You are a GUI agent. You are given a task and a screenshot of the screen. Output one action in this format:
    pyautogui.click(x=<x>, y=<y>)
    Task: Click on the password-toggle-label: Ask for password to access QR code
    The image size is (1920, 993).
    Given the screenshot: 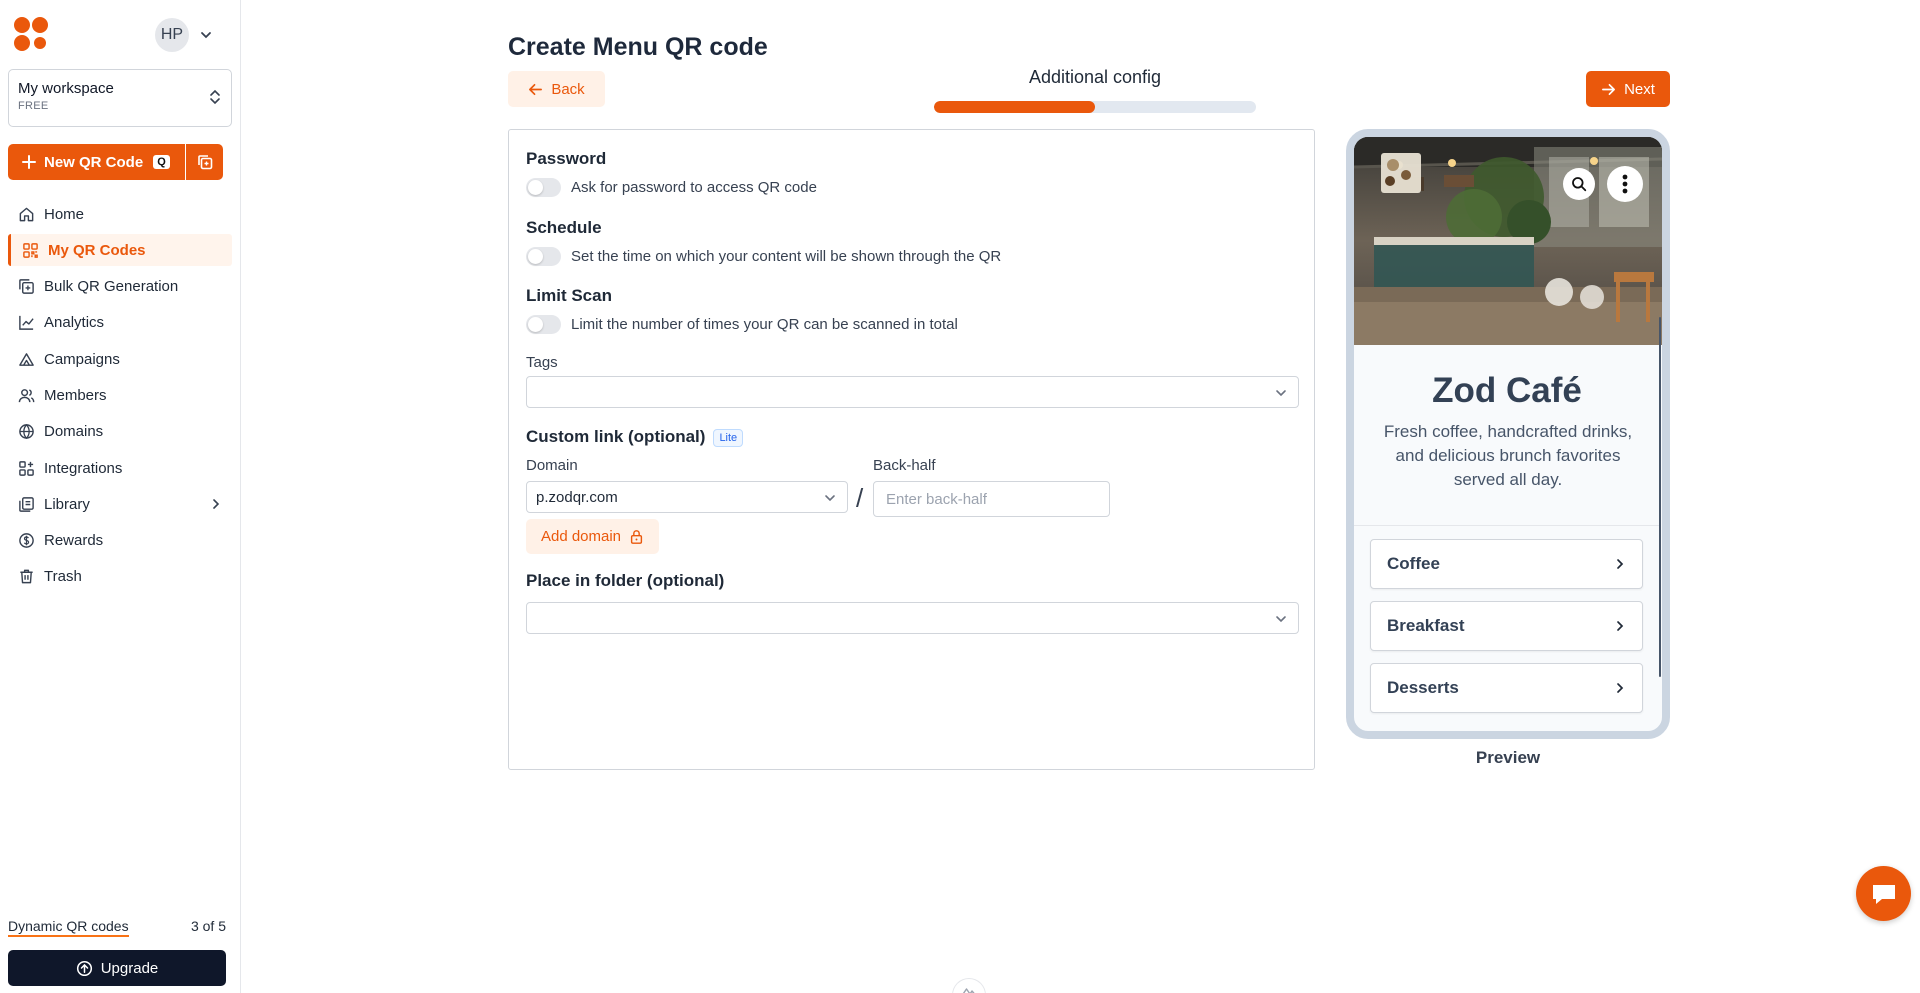 What is the action you would take?
    pyautogui.click(x=694, y=187)
    